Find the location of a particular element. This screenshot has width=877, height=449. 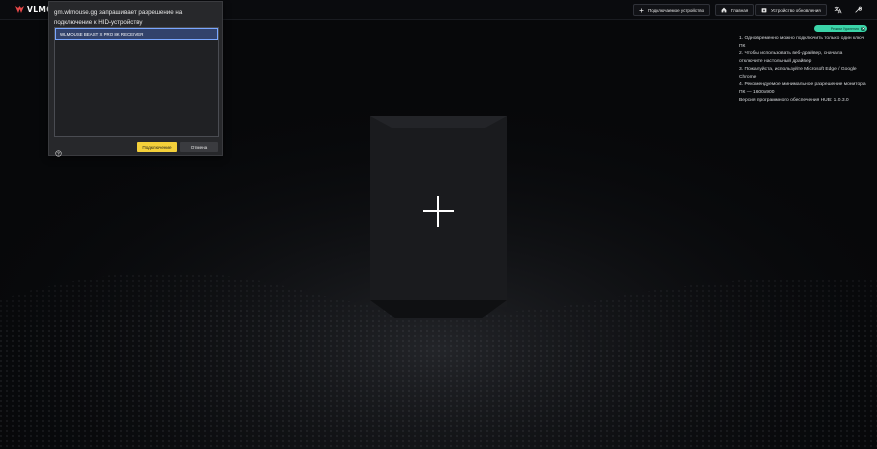

settings-button is located at coordinates (858, 10).